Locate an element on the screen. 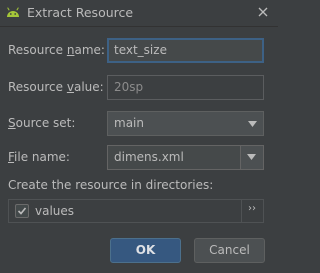 This screenshot has height=273, width=320. source-set-label: Source set: is located at coordinates (42, 123).